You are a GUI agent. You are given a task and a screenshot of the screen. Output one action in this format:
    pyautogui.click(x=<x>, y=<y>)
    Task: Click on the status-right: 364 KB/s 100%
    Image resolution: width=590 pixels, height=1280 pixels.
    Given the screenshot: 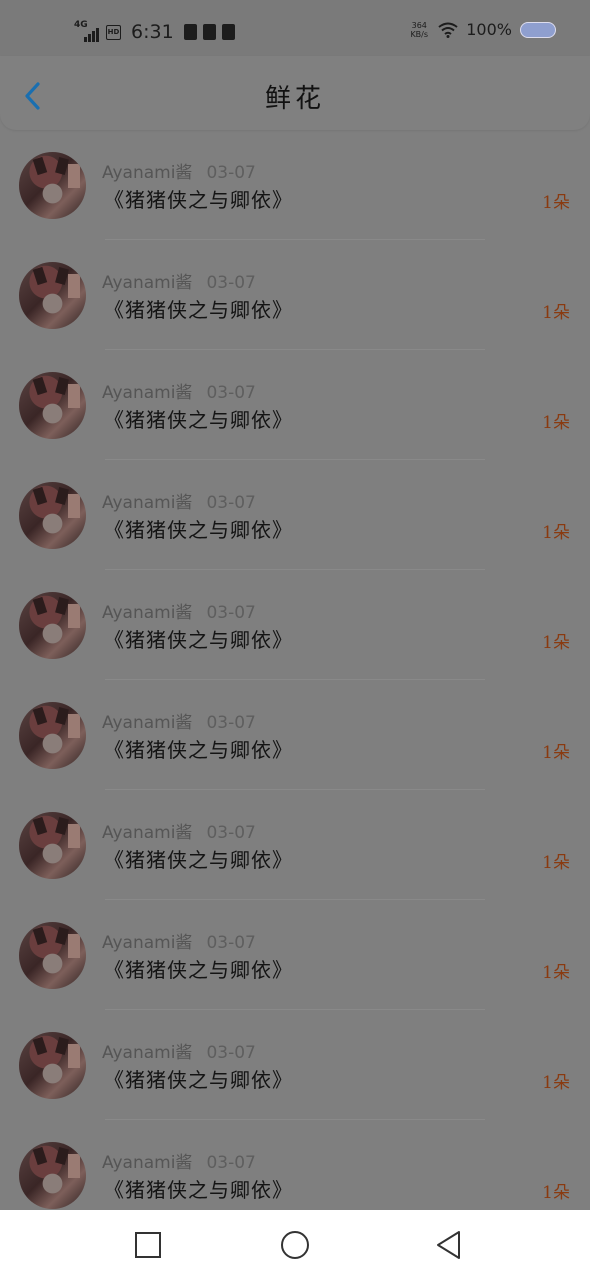 What is the action you would take?
    pyautogui.click(x=482, y=29)
    